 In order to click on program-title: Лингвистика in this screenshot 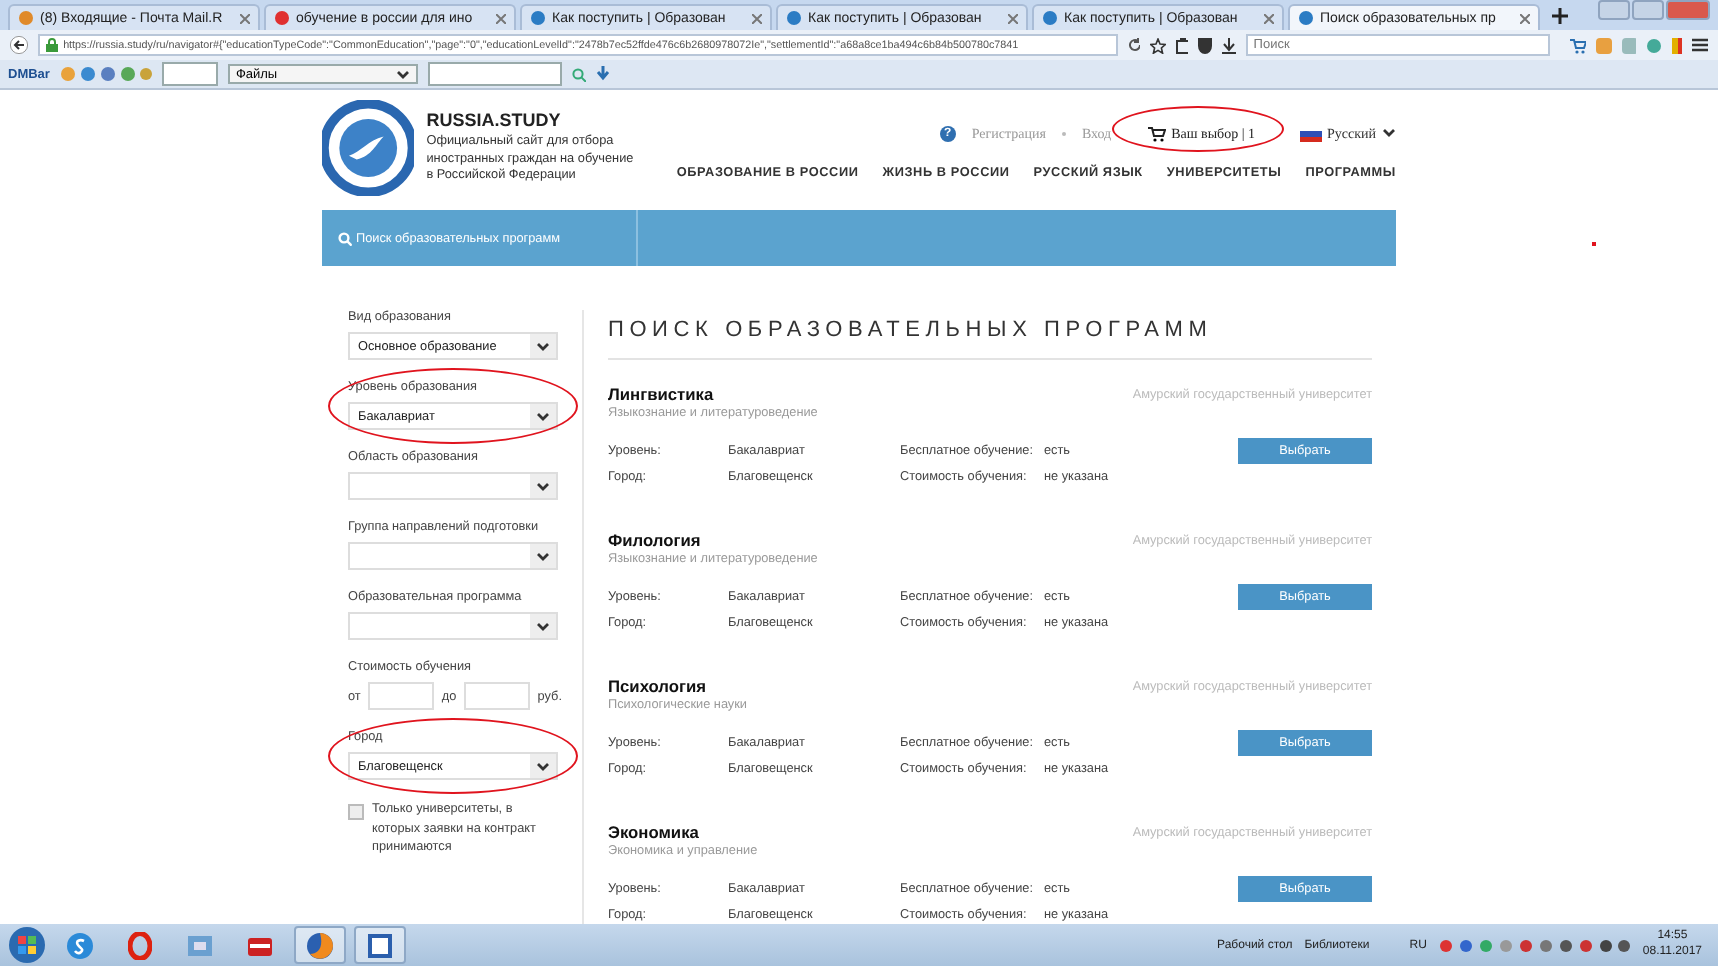, I will do `click(826, 394)`.